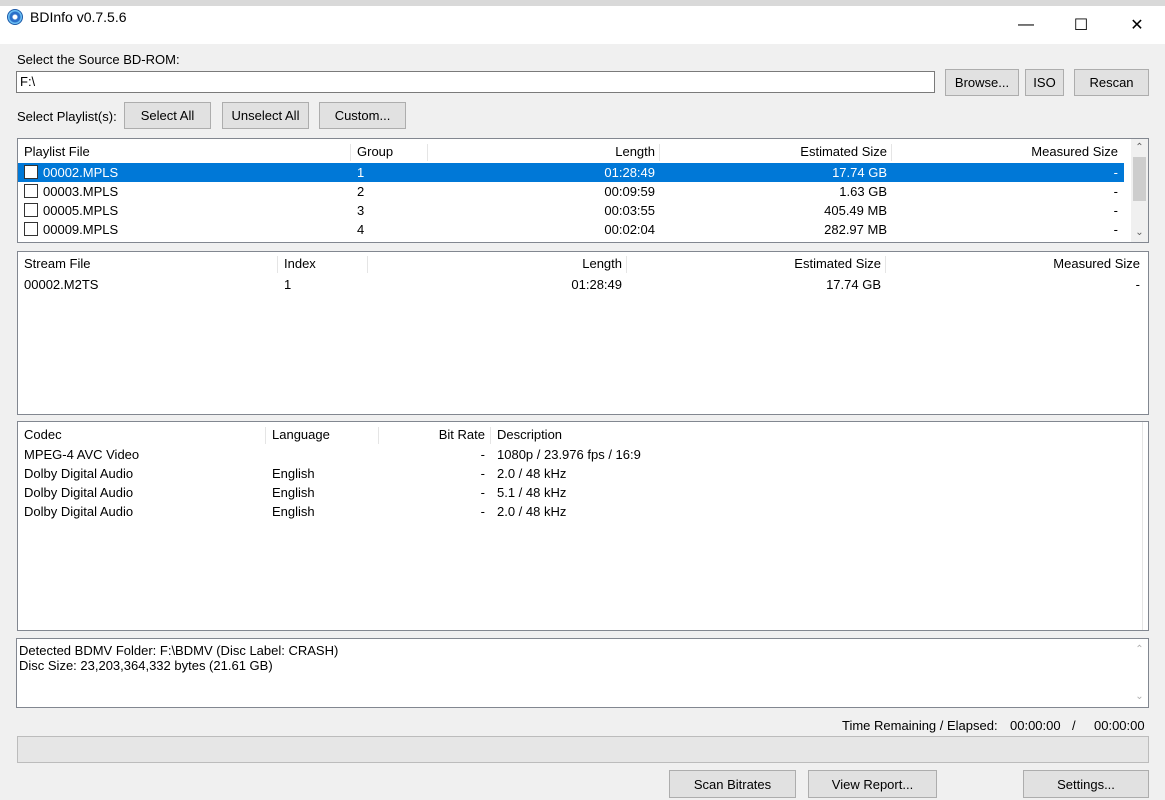  Describe the element at coordinates (1005, 151) in the screenshot. I see `col-measured-size: Measured Size` at that location.